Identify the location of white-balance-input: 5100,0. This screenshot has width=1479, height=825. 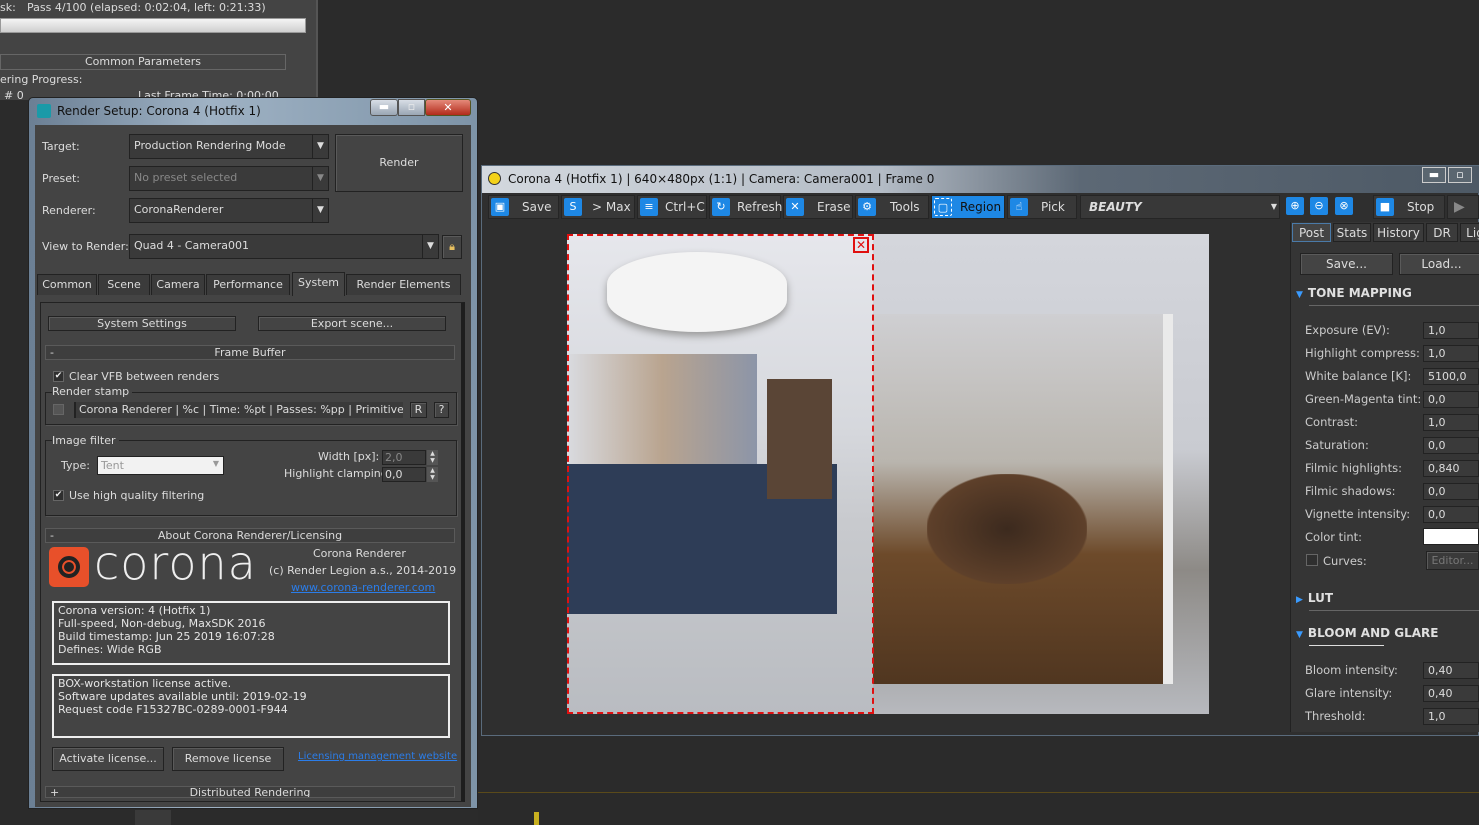
(1451, 376).